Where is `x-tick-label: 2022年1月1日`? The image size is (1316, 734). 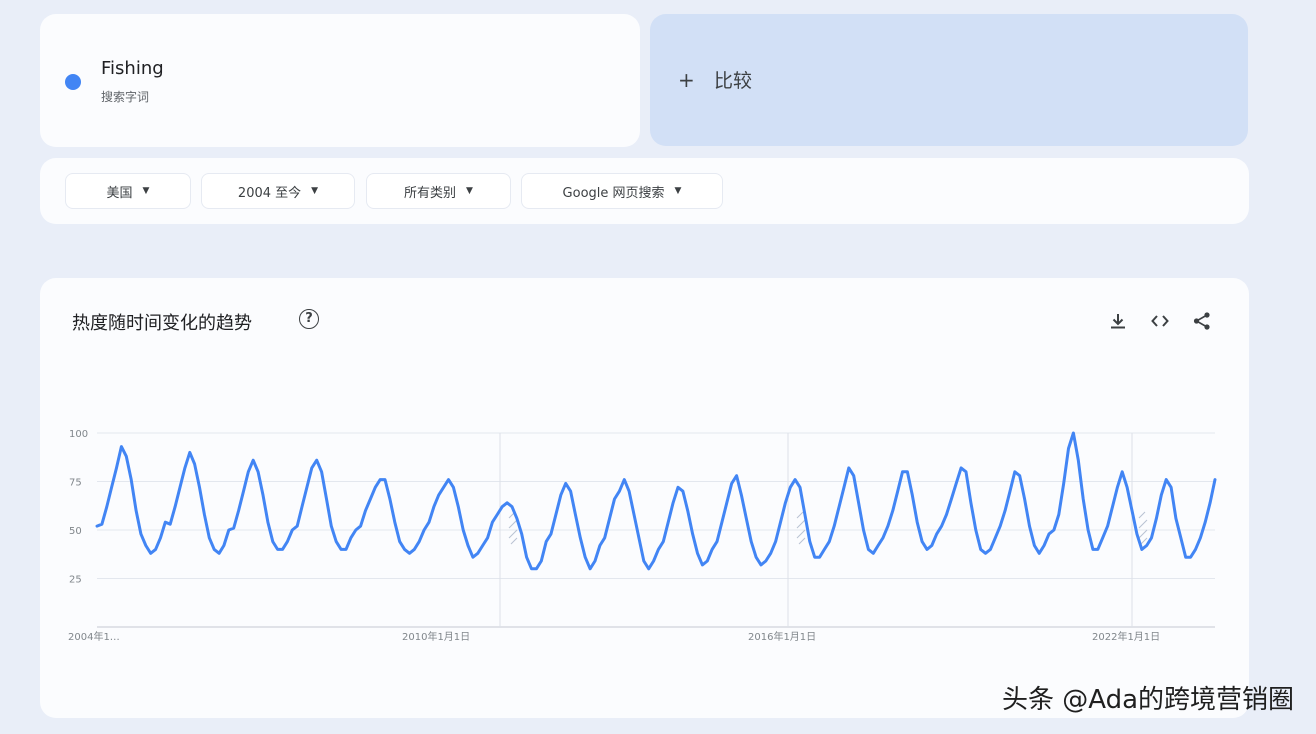
x-tick-label: 2022年1月1日 is located at coordinates (1126, 636).